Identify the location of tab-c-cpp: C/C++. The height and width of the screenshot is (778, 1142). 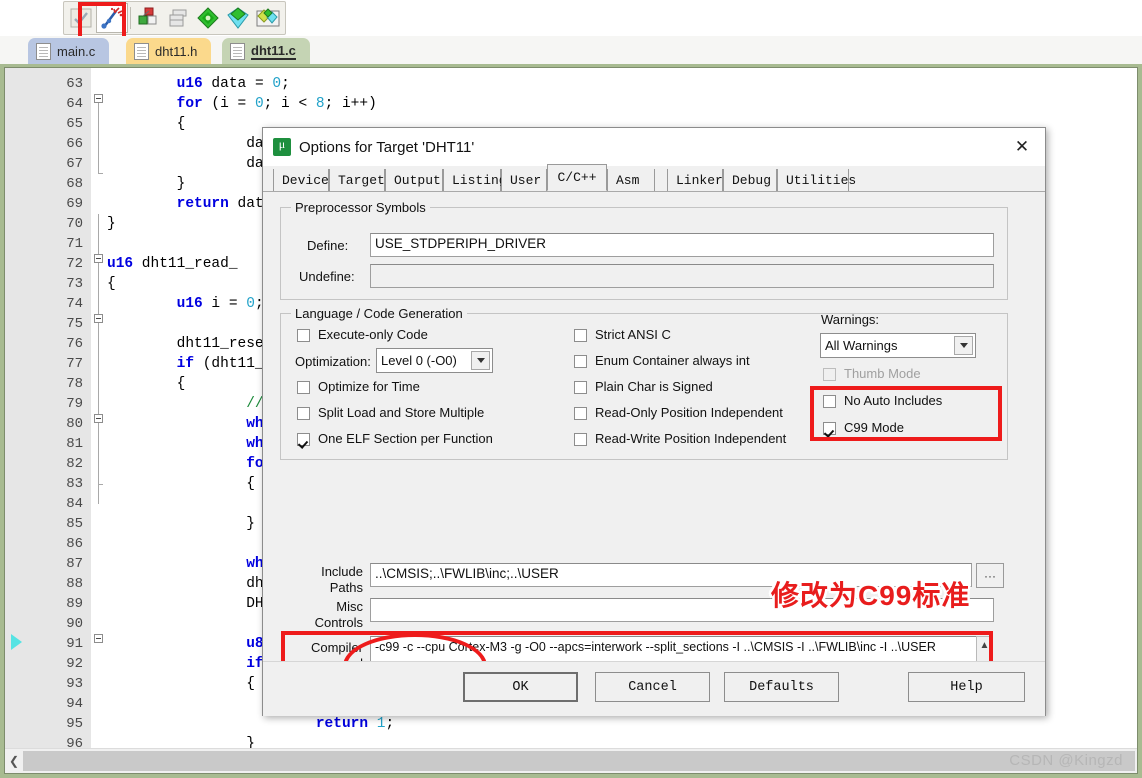
(577, 177).